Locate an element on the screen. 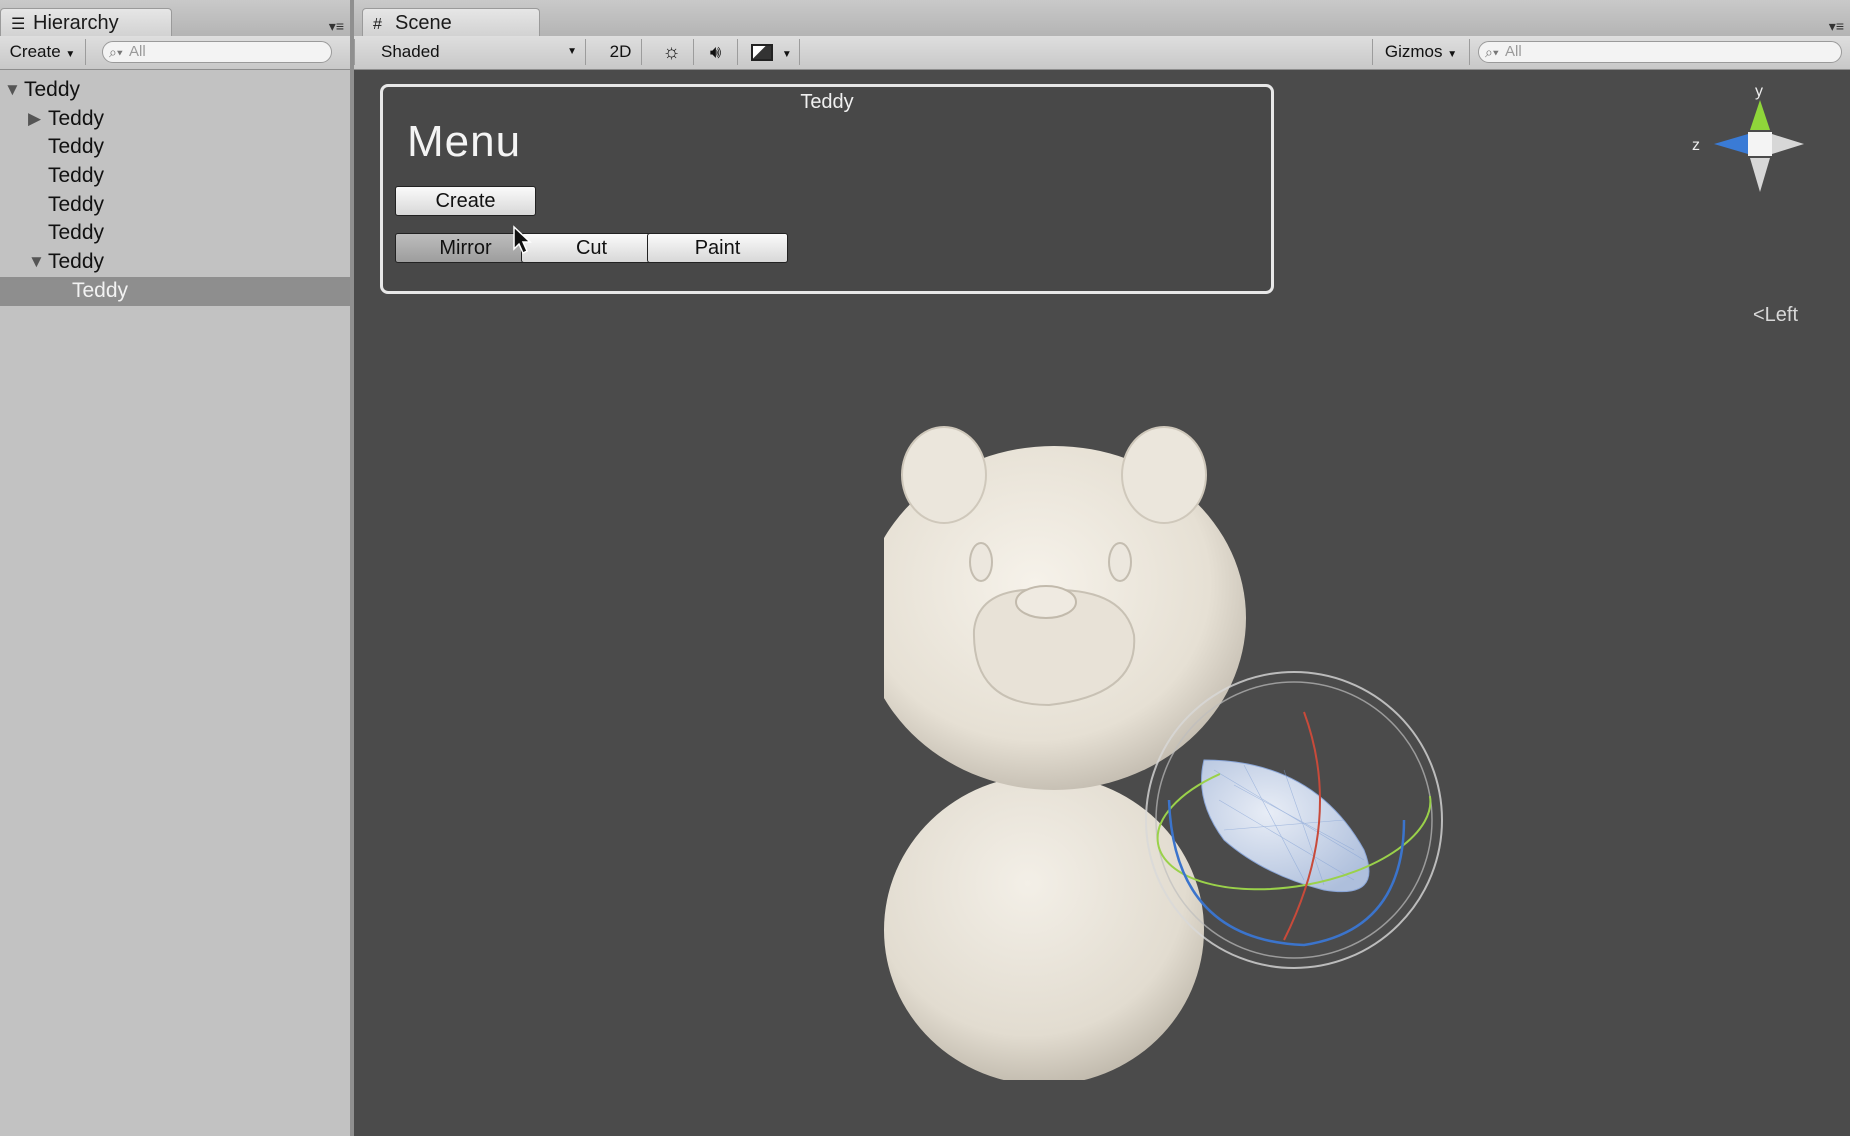 Image resolution: width=1850 pixels, height=1136 pixels. gizmo-z-axis is located at coordinates (1731, 144).